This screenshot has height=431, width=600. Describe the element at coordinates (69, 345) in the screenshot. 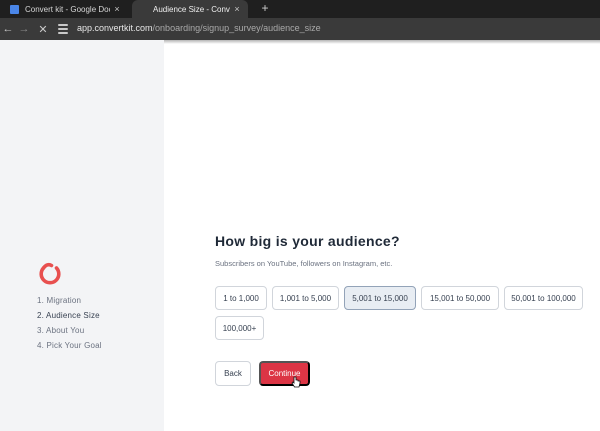

I see `step-pick-your-goal: 4. Pick Your Goal` at that location.